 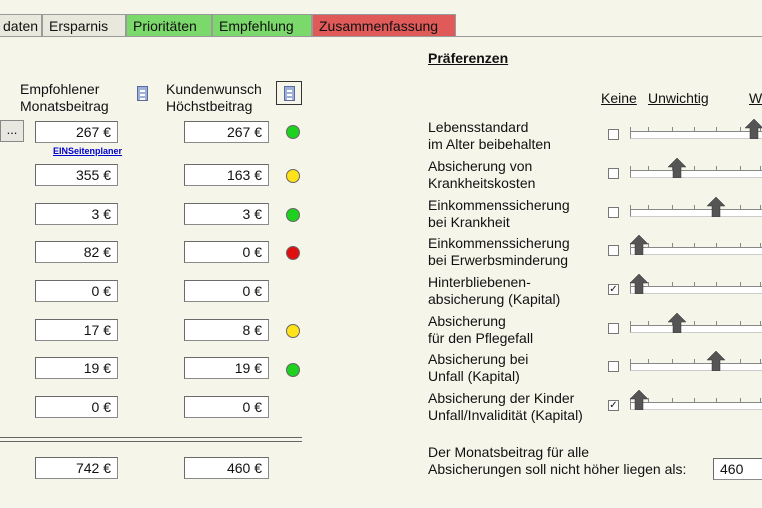 What do you see at coordinates (678, 98) in the screenshot?
I see `scale-label-unwichtig: Unwichtig` at bounding box center [678, 98].